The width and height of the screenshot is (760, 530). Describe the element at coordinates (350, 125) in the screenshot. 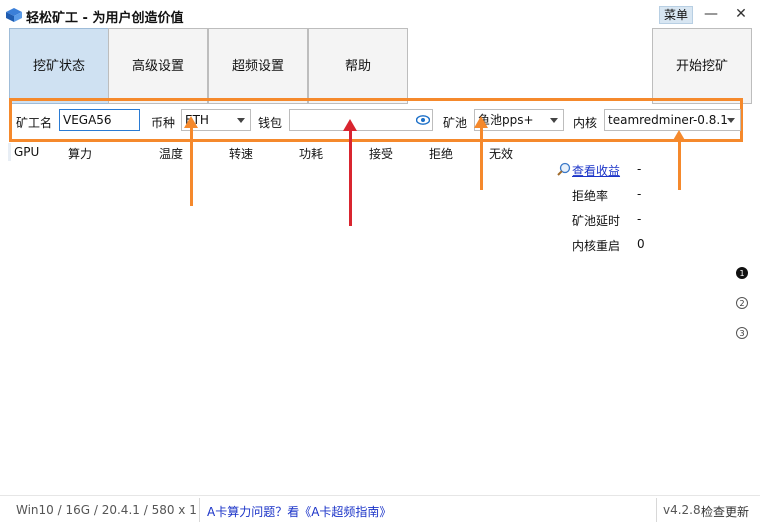

I see `annotation-arrowhead-wallet` at that location.